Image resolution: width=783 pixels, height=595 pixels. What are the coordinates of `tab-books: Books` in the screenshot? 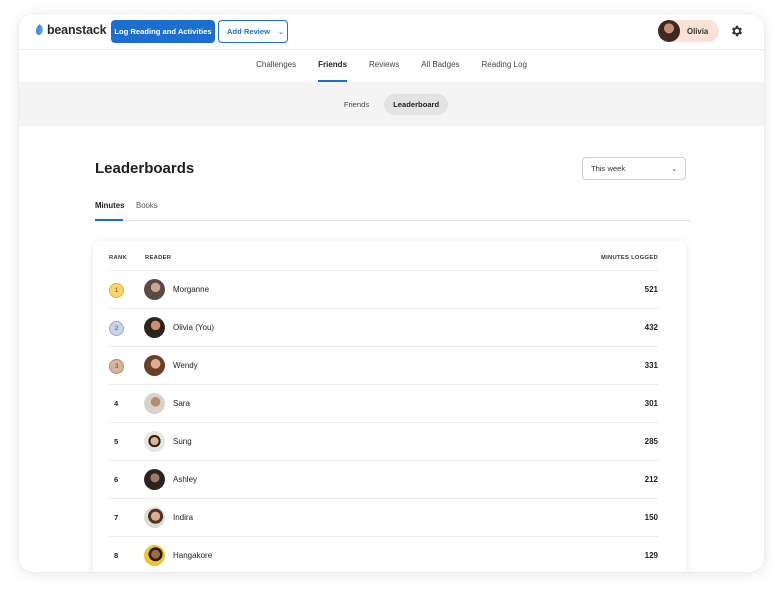 It's located at (147, 205).